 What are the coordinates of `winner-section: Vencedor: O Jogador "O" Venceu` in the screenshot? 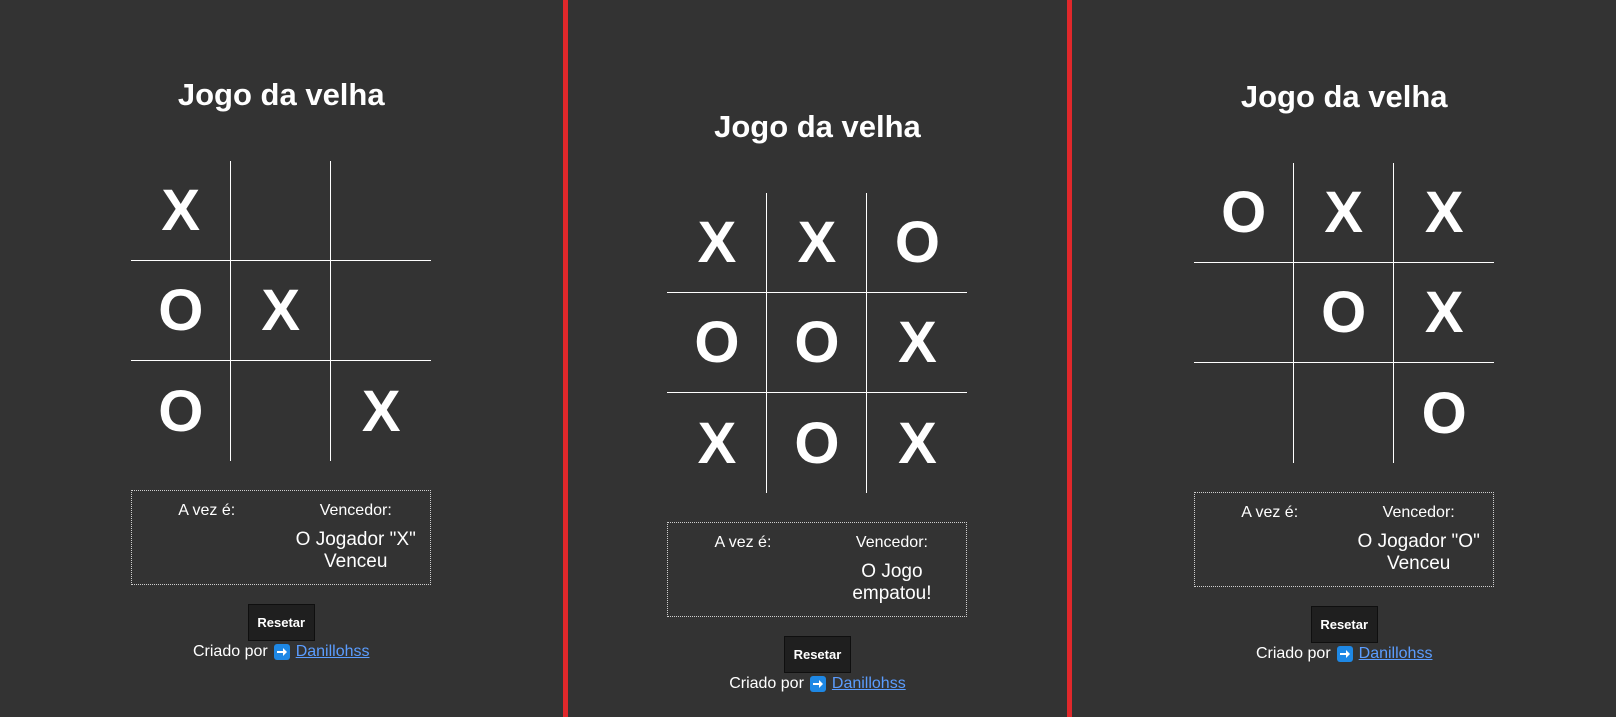 It's located at (1418, 539).